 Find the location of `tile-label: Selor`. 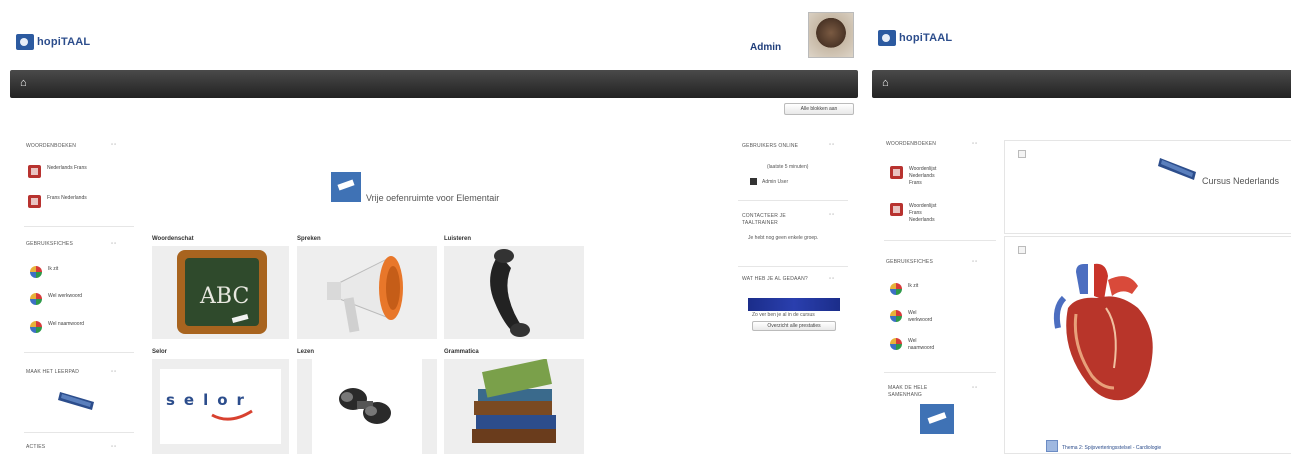

tile-label: Selor is located at coordinates (159, 352).